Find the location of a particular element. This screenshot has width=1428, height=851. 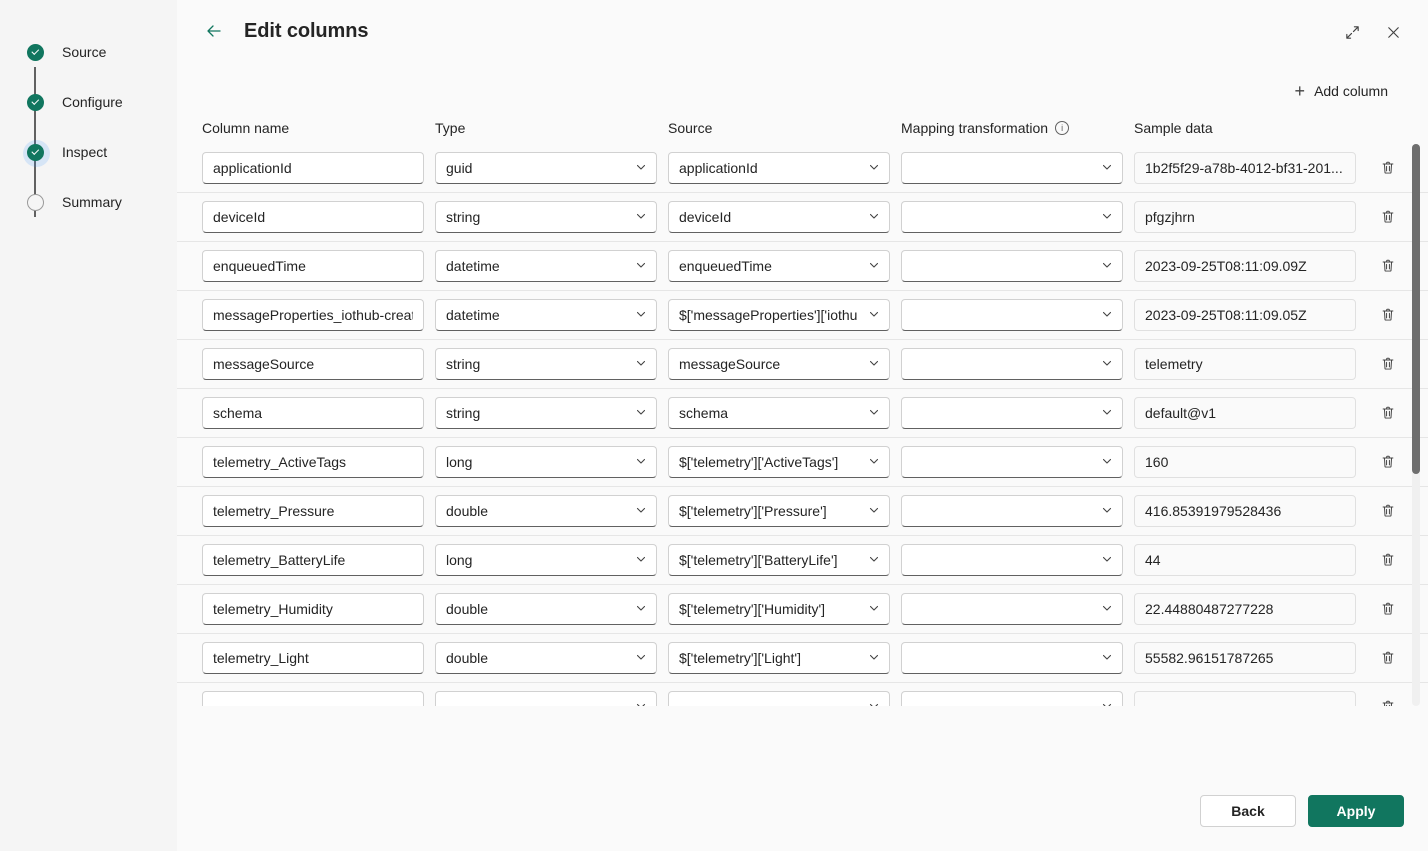

column-name-input: messageProperties_iothub-creat is located at coordinates (313, 315).